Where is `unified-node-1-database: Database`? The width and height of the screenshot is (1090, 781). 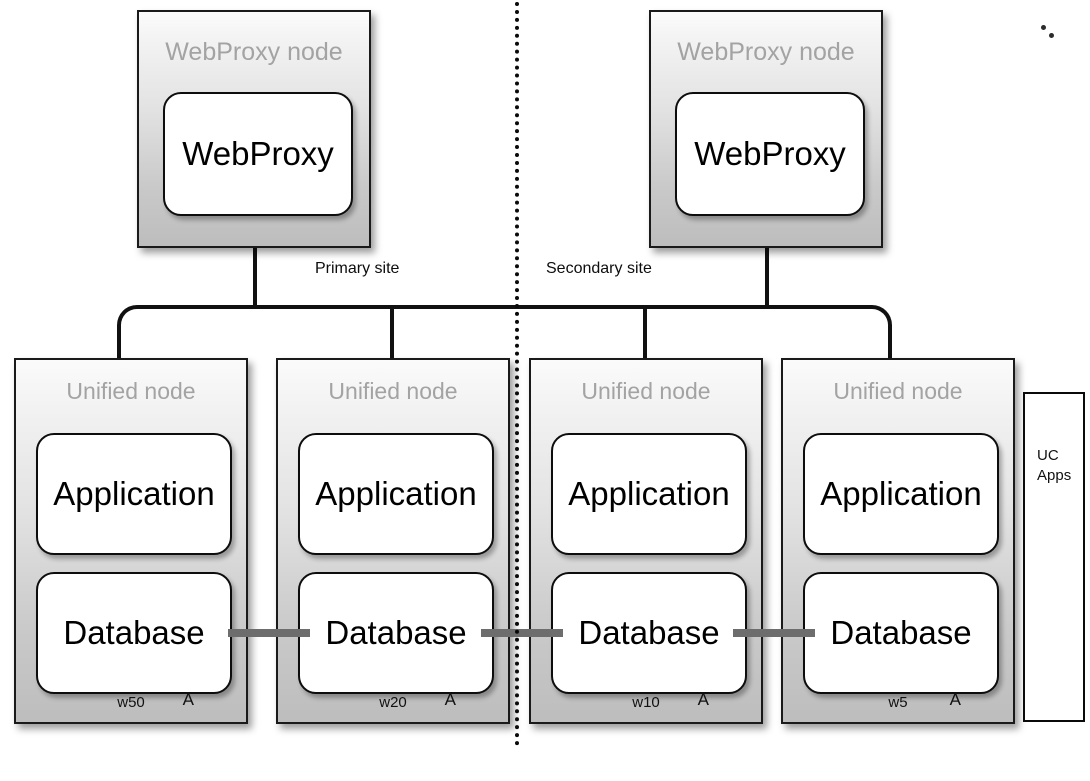 unified-node-1-database: Database is located at coordinates (134, 633).